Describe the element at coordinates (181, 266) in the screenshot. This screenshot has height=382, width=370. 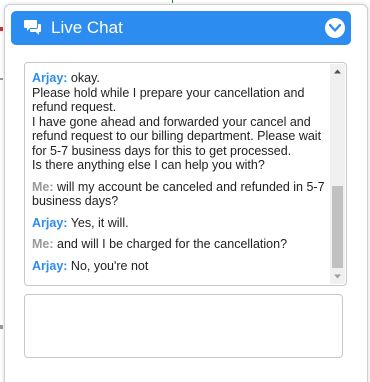
I see `chat-message: Arjay: No, you're not` at that location.